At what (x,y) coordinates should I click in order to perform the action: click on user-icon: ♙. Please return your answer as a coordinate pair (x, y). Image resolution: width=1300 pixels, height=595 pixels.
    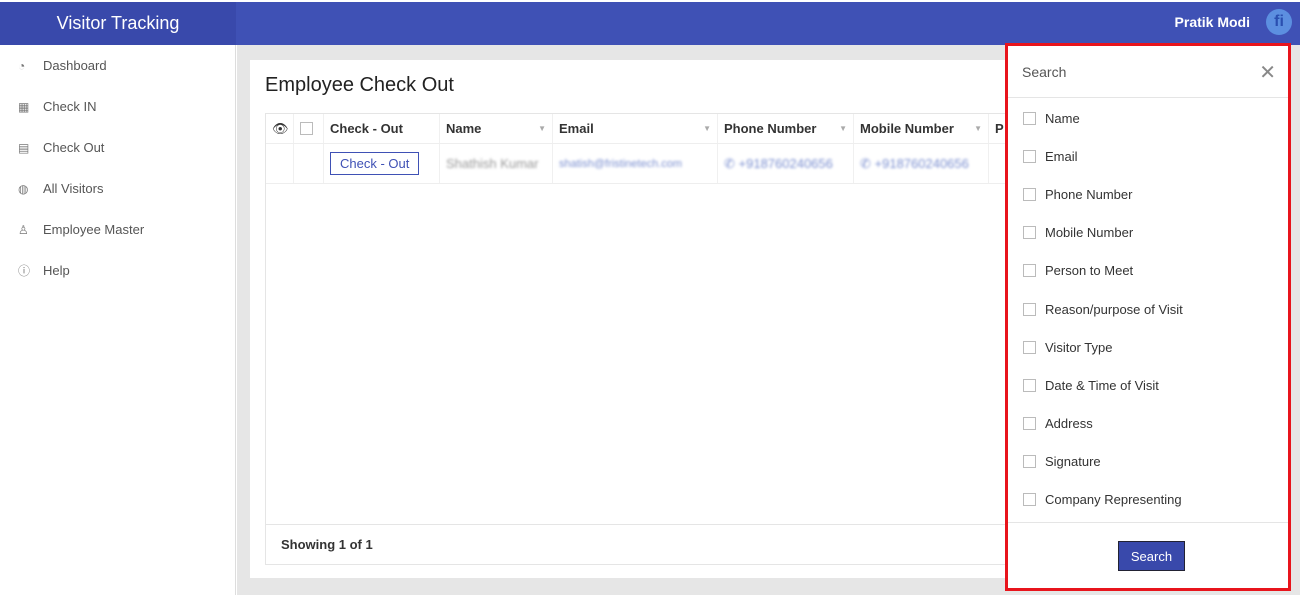
    Looking at the image, I should click on (23, 229).